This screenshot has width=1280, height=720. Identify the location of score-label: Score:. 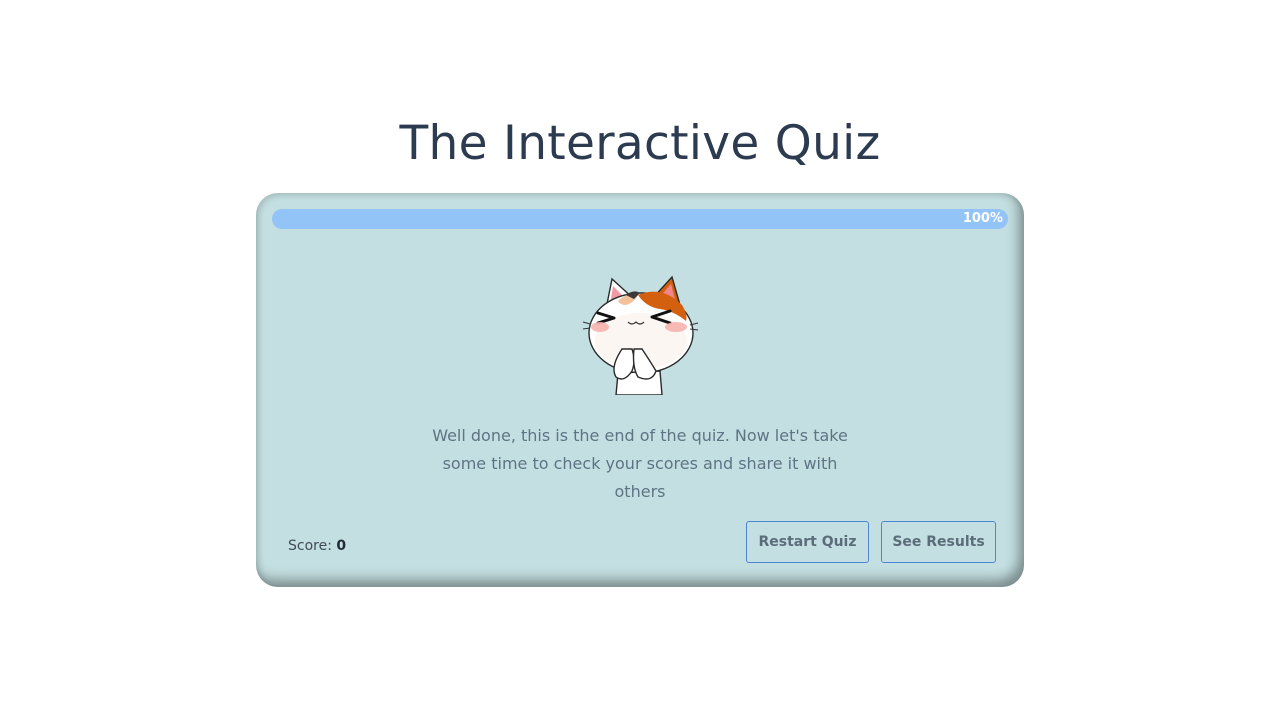
(310, 546).